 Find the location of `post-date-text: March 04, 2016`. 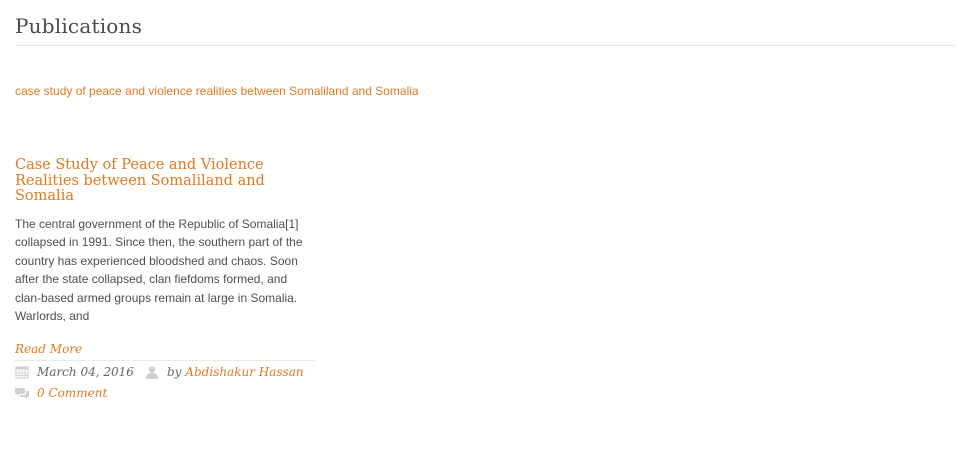

post-date-text: March 04, 2016 is located at coordinates (85, 371).